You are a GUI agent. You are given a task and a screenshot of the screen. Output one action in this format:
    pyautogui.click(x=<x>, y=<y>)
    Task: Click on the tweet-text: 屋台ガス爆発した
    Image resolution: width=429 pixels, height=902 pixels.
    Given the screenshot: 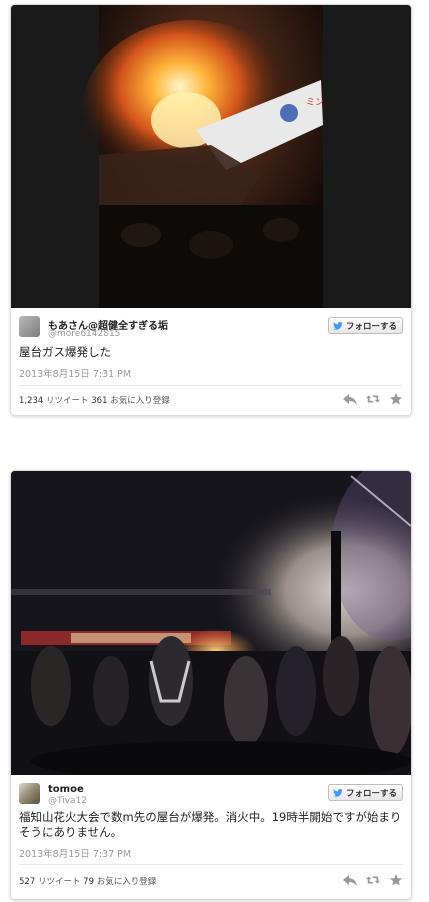 What is the action you would take?
    pyautogui.click(x=65, y=352)
    